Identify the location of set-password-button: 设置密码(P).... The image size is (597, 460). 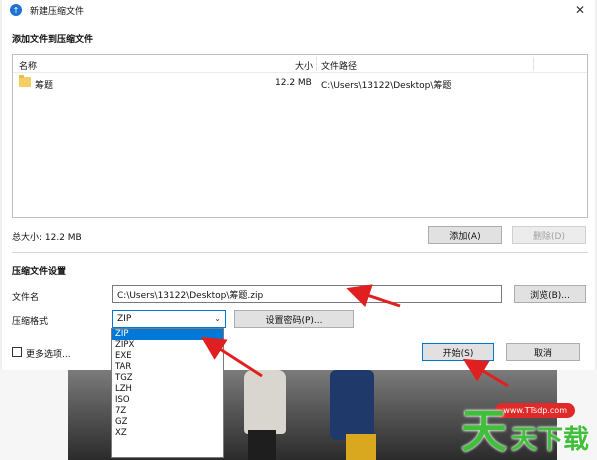
(294, 319).